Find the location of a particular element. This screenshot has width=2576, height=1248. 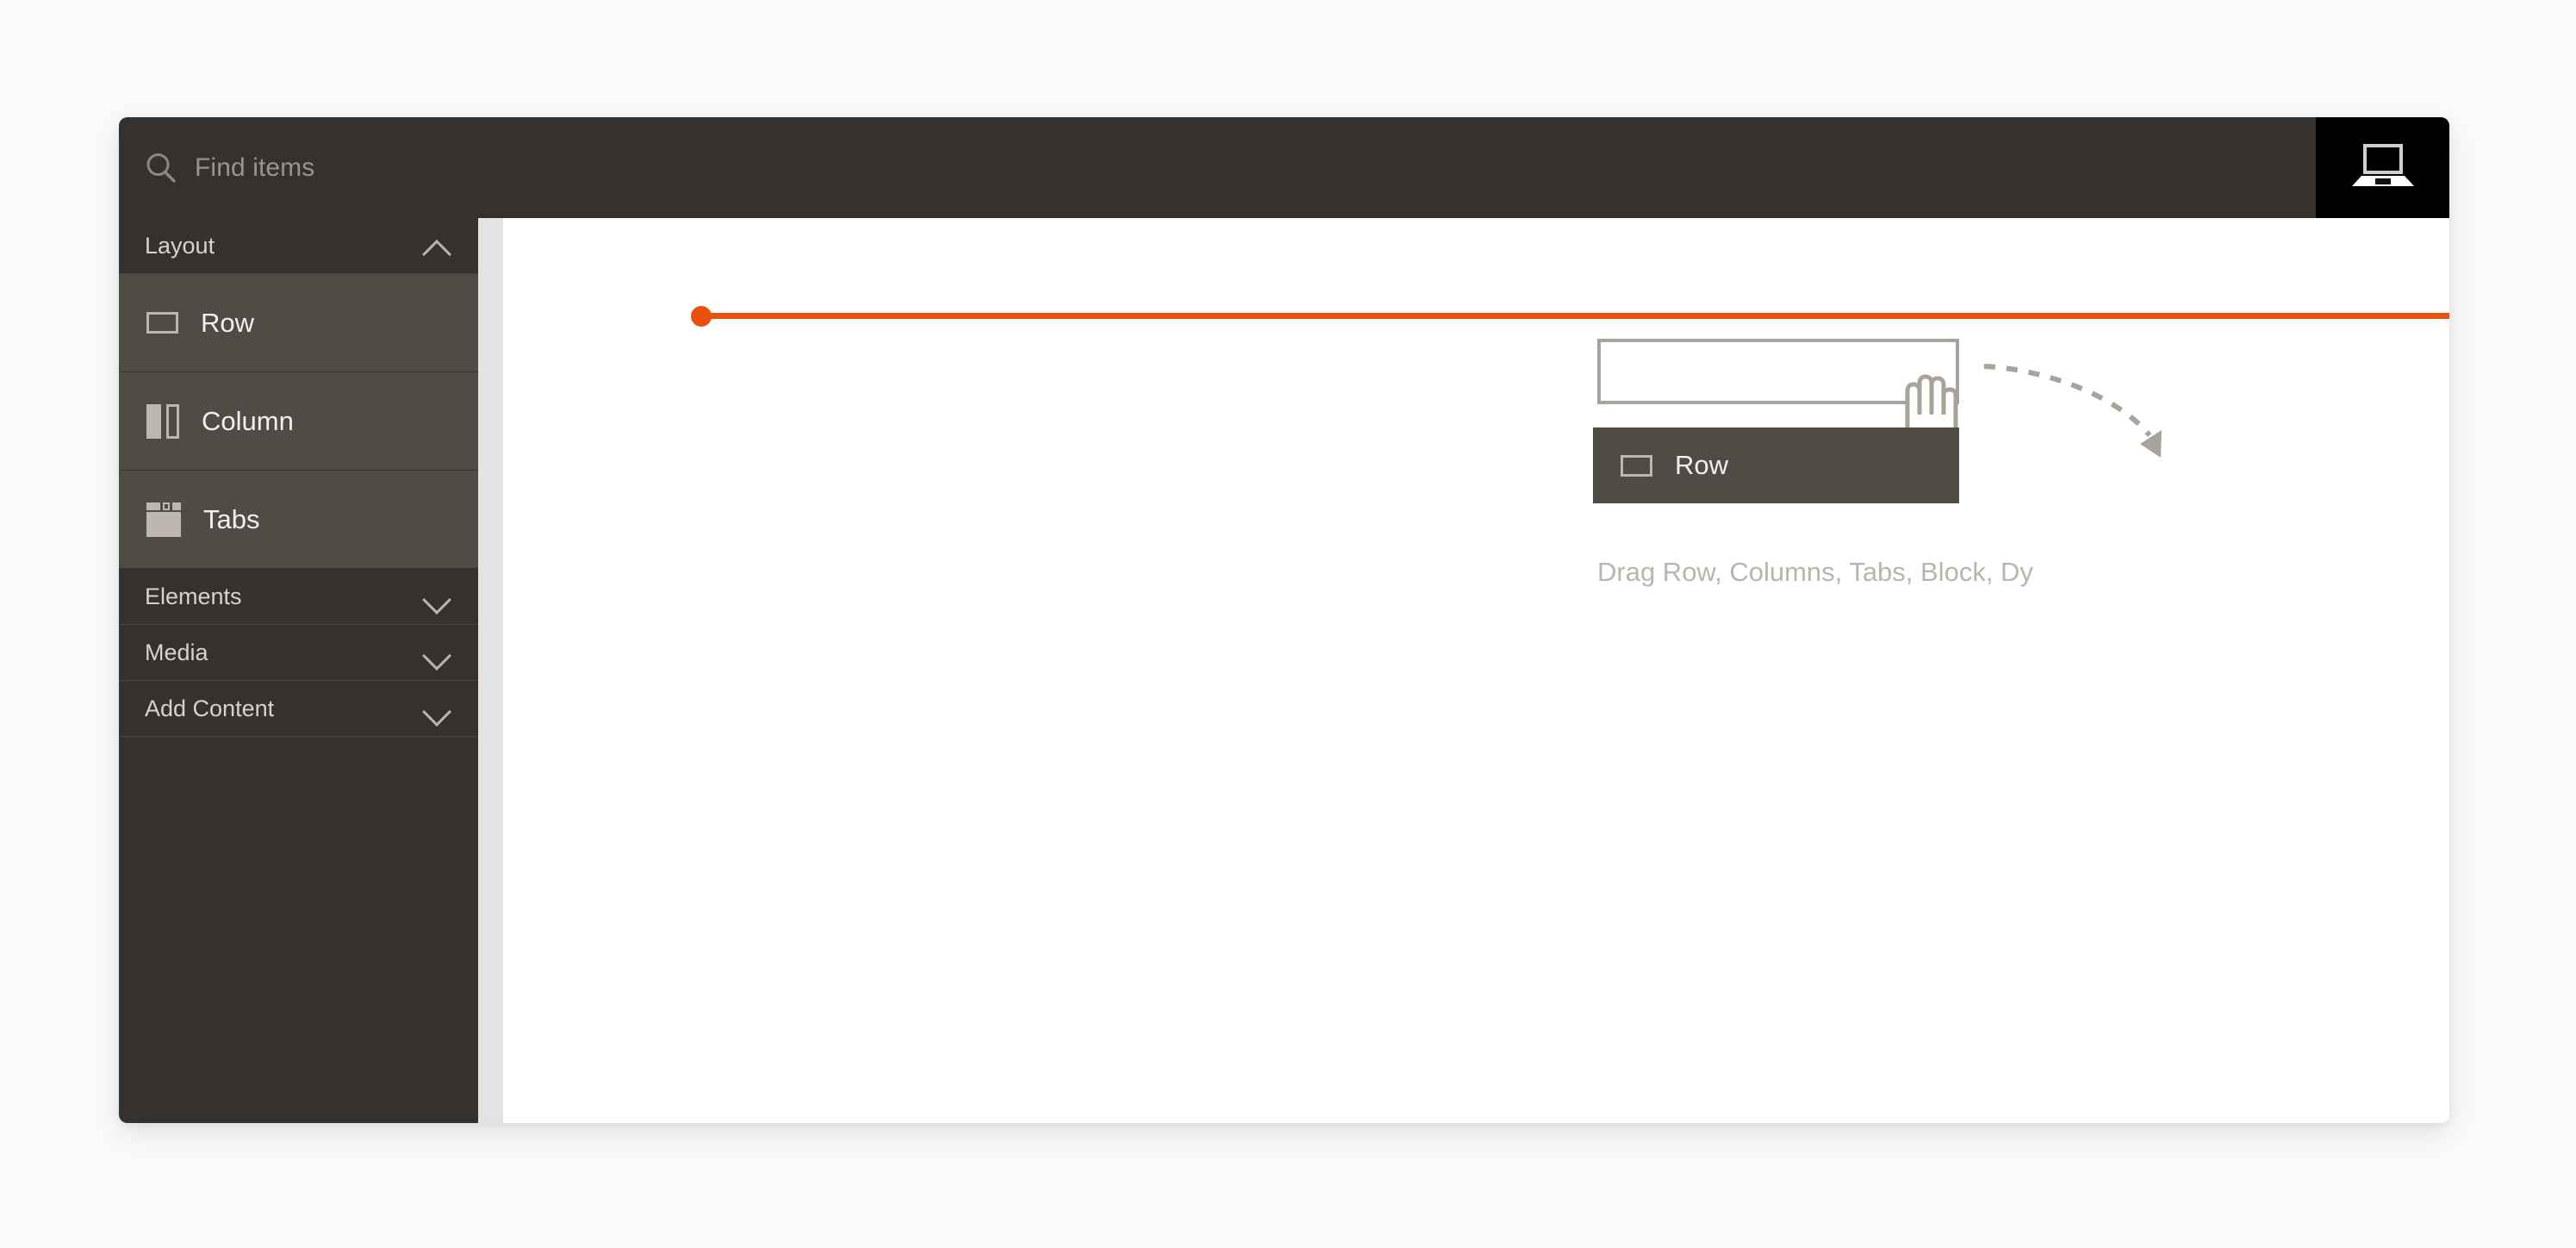

tabs-icon is located at coordinates (164, 520).